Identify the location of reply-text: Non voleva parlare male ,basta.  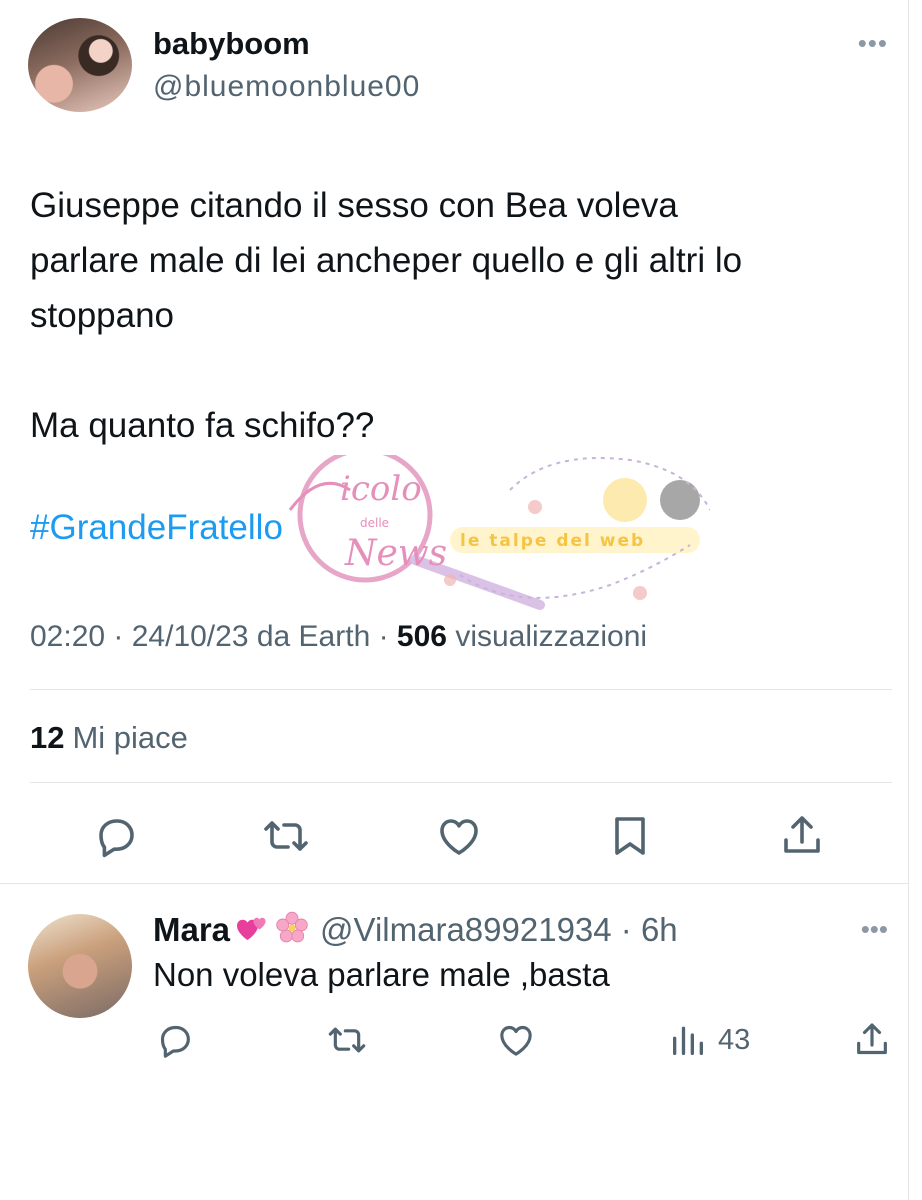
(381, 974).